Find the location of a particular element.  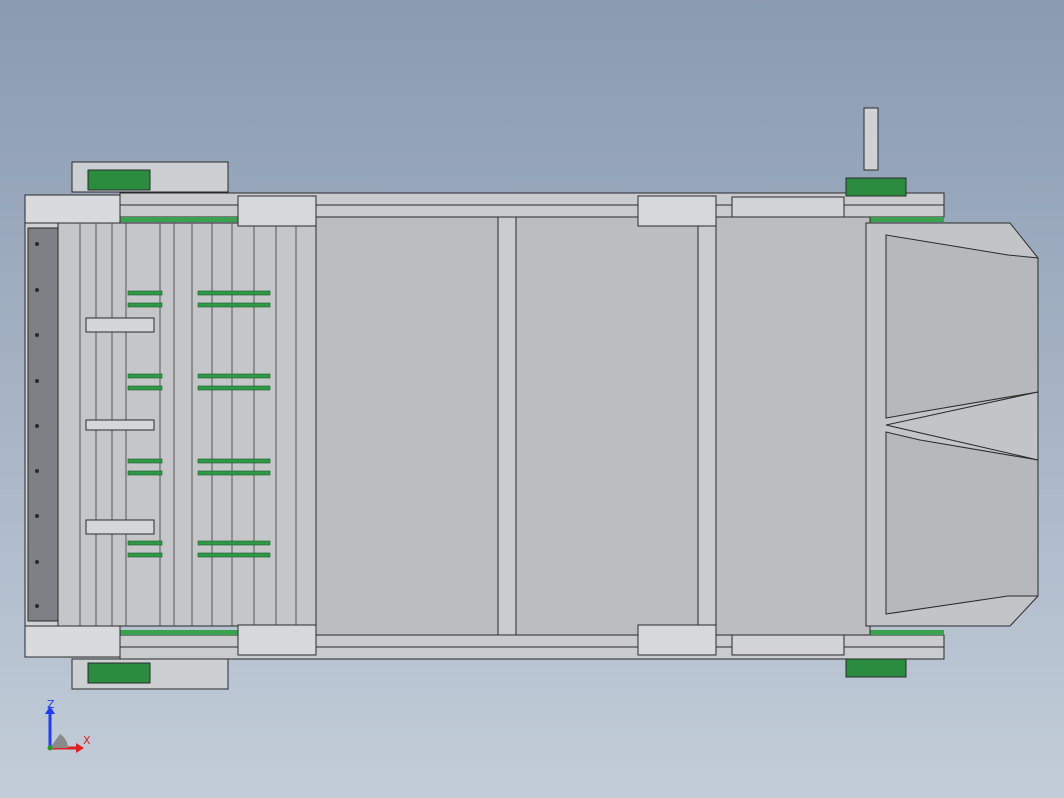

gear-hub-bottom is located at coordinates (120, 527).